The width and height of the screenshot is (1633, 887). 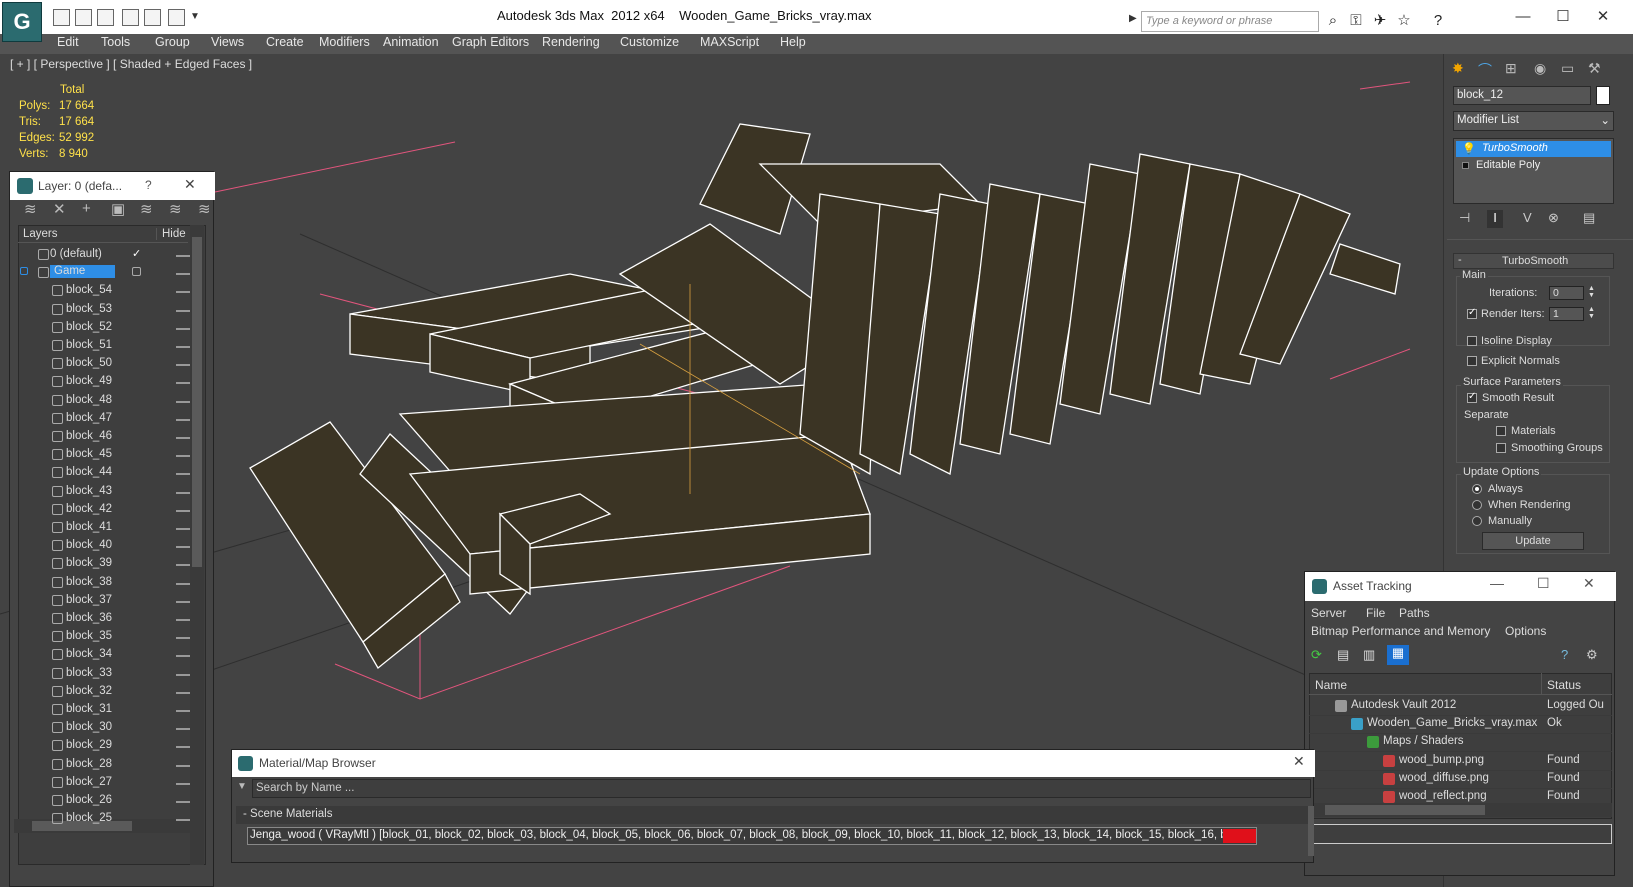 I want to click on layer-row-object: block_50, so click(x=108, y=364).